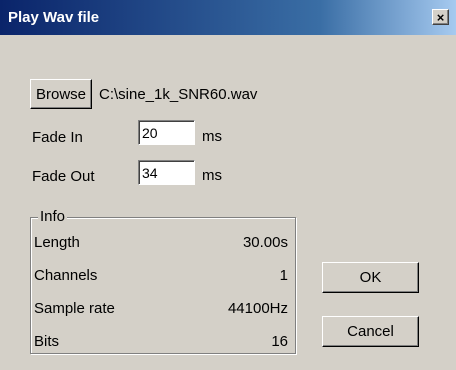 The width and height of the screenshot is (456, 370). I want to click on close-icon: ×, so click(440, 17).